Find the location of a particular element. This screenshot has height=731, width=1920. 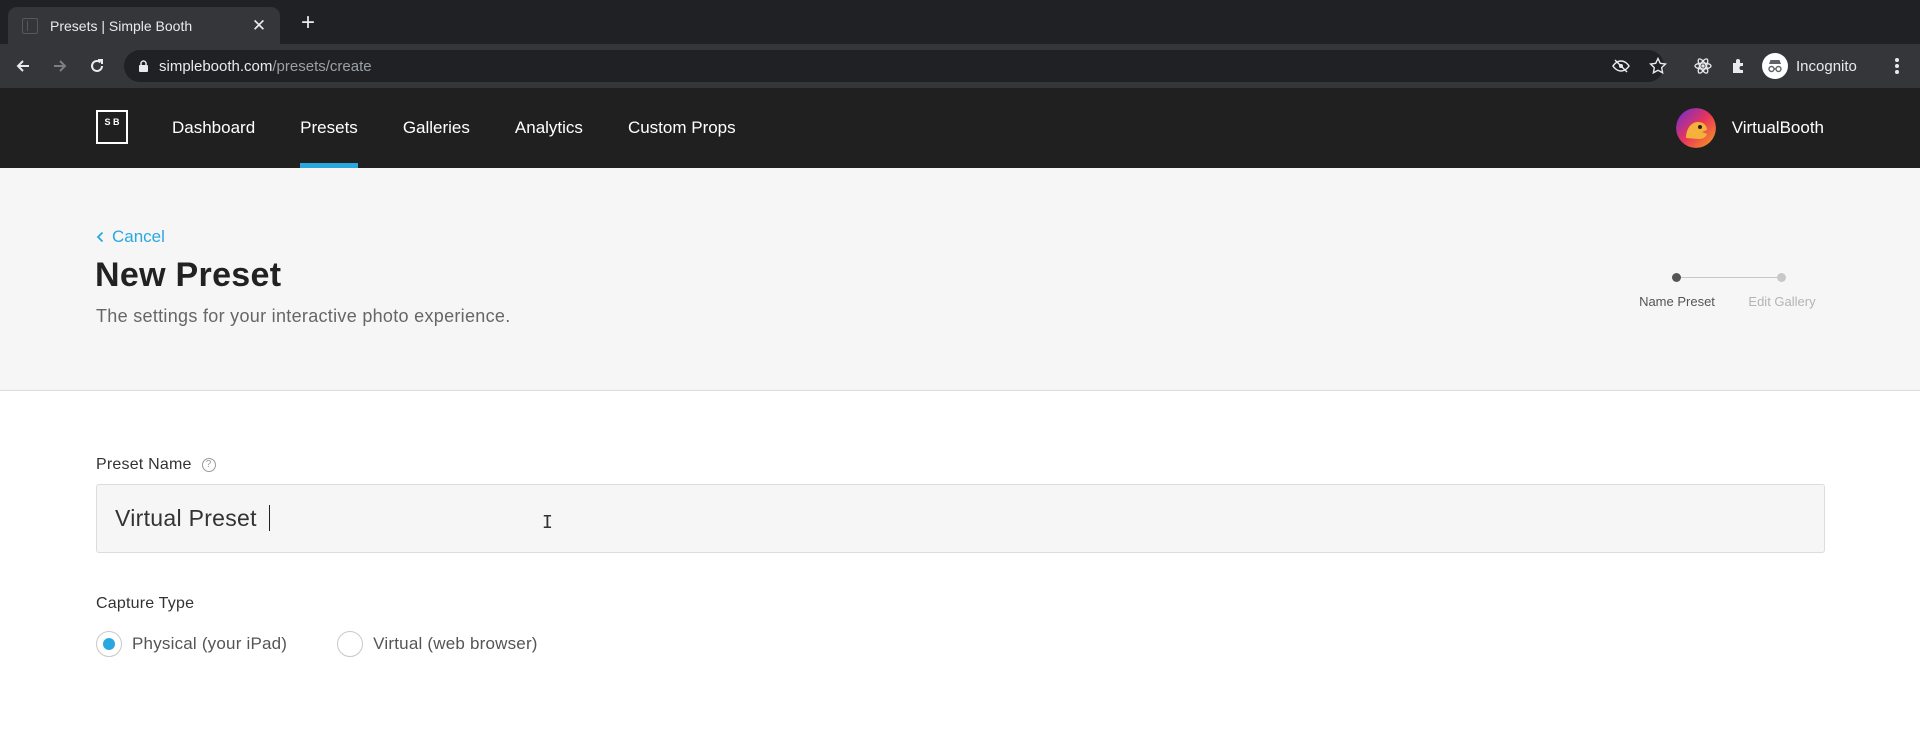

nav-item-presets: Presets is located at coordinates (329, 128).